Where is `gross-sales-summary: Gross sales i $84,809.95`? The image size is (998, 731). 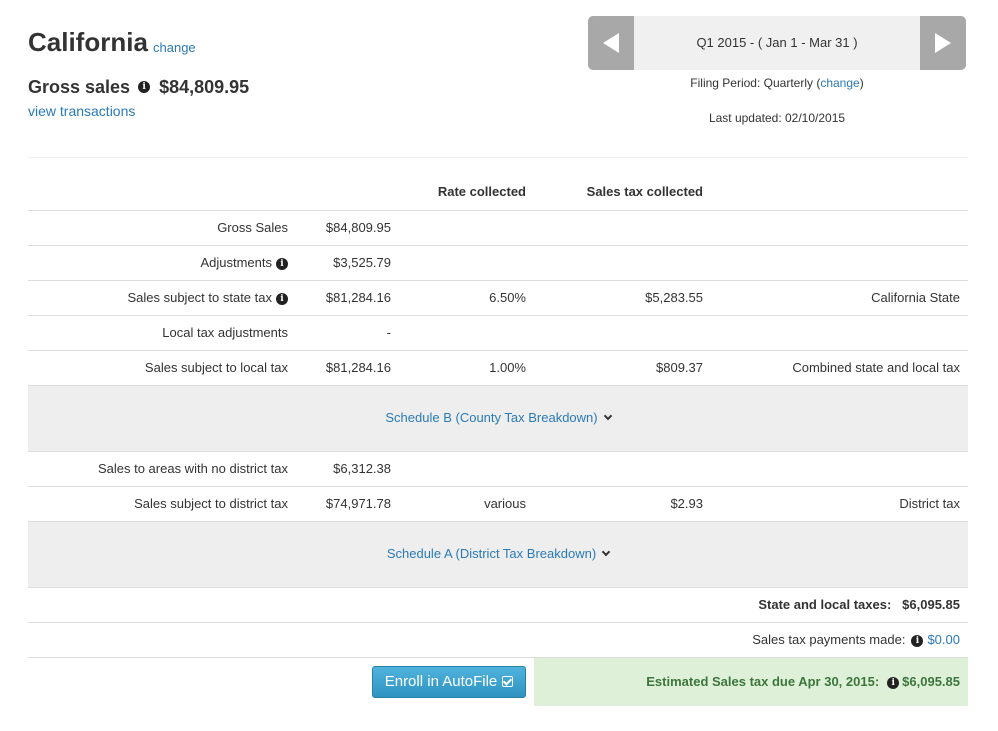 gross-sales-summary: Gross sales i $84,809.95 is located at coordinates (138, 87).